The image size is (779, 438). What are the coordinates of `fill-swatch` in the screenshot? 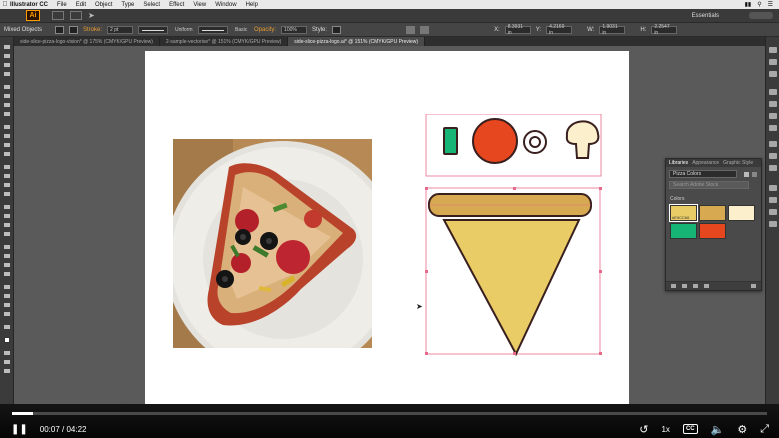 It's located at (60, 29).